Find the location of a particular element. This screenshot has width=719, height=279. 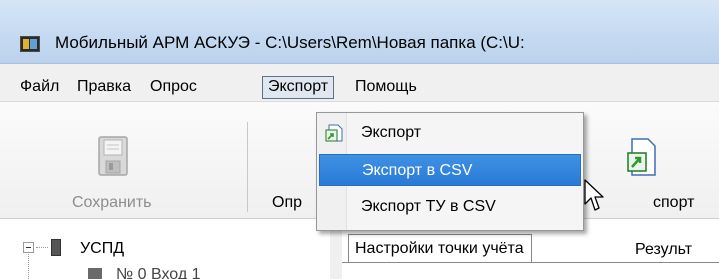

tab-point-settings: Настройки точки учёта is located at coordinates (440, 248).